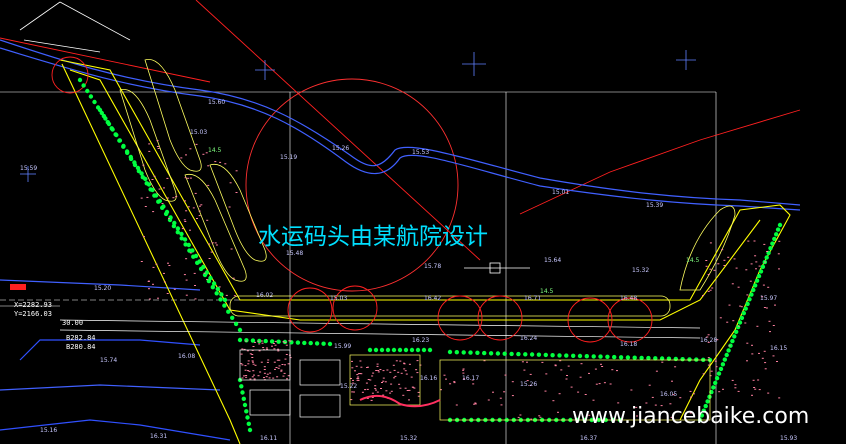 The width and height of the screenshot is (846, 444). I want to click on elevation-label: 16.48, so click(628, 298).